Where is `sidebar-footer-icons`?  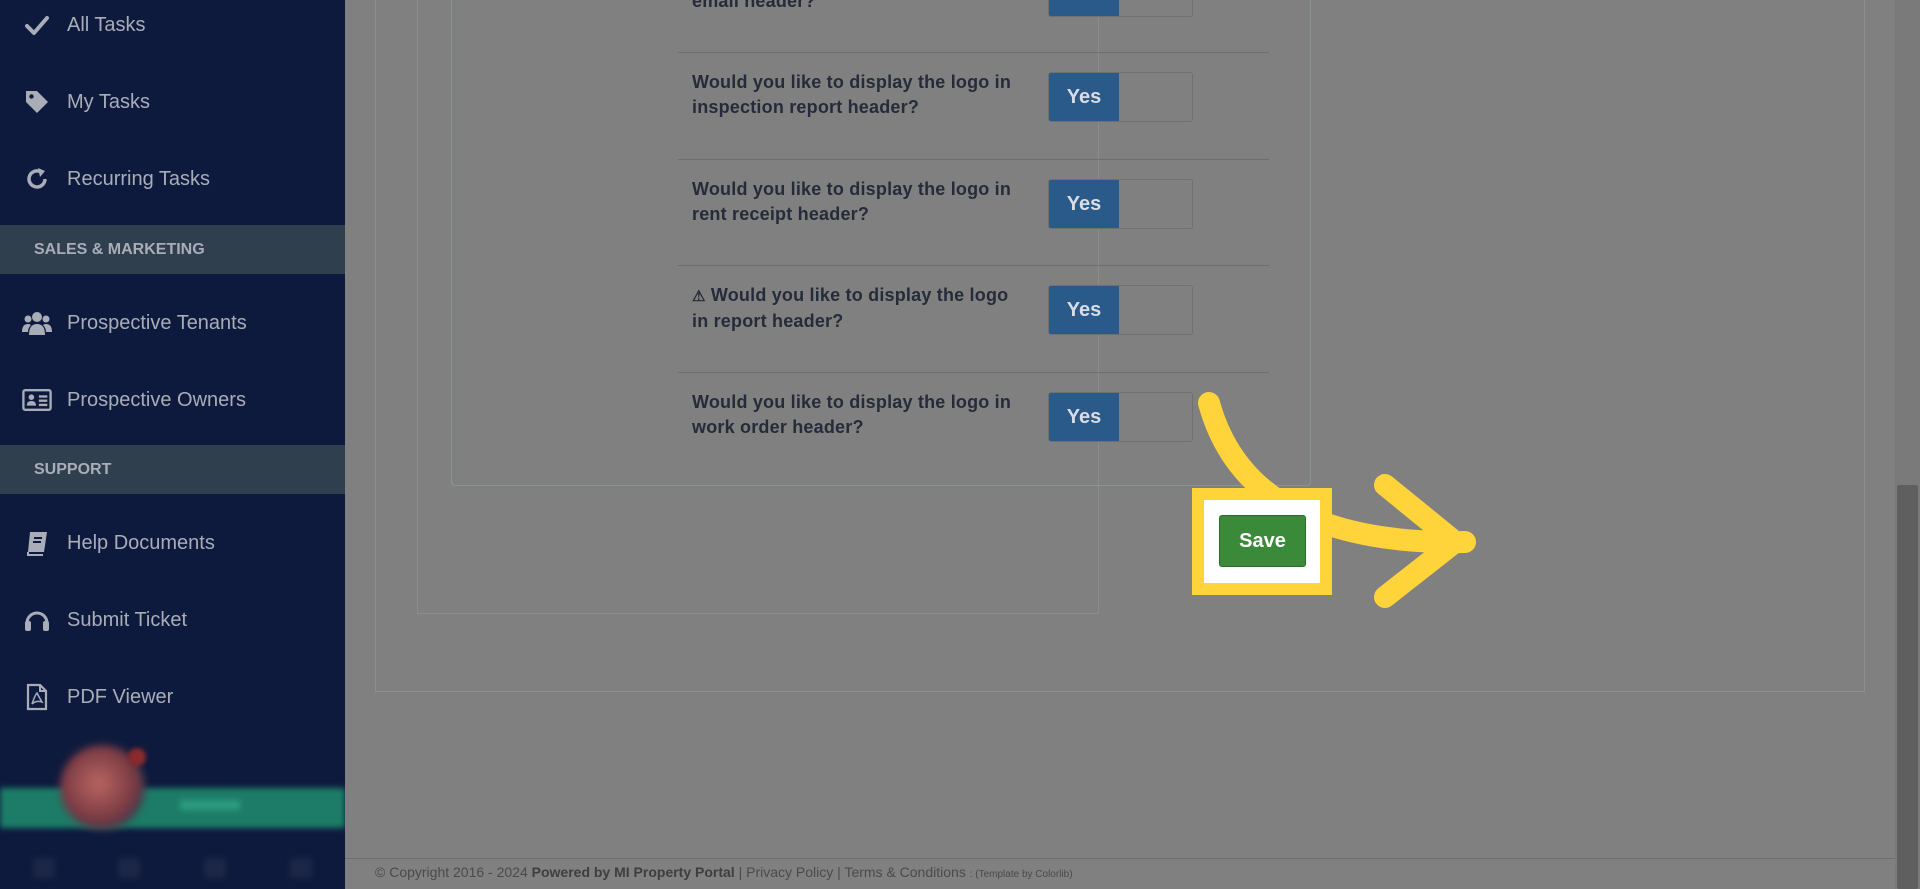
sidebar-footer-icons is located at coordinates (172, 869).